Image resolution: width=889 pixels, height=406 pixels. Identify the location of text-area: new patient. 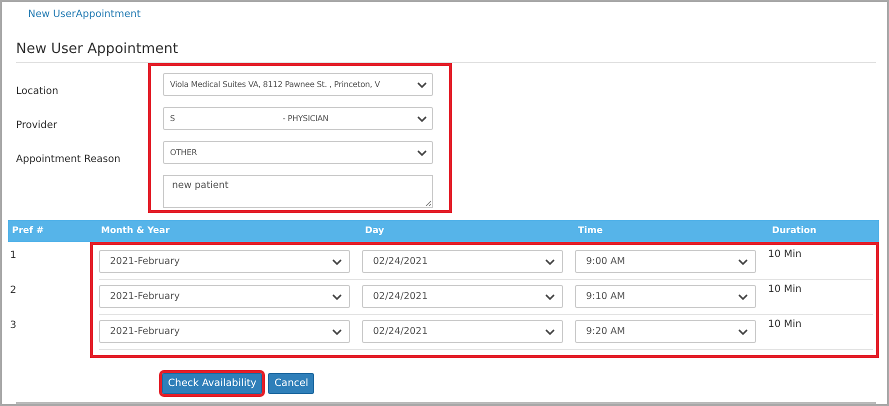
(298, 191).